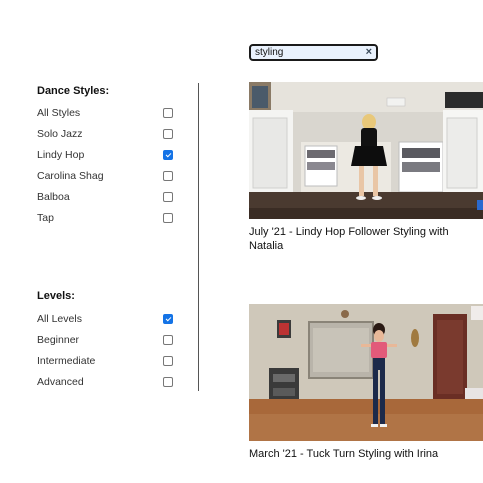 This screenshot has width=483, height=483. Describe the element at coordinates (70, 176) in the screenshot. I see `filter-option-label: Carolina Shag` at that location.